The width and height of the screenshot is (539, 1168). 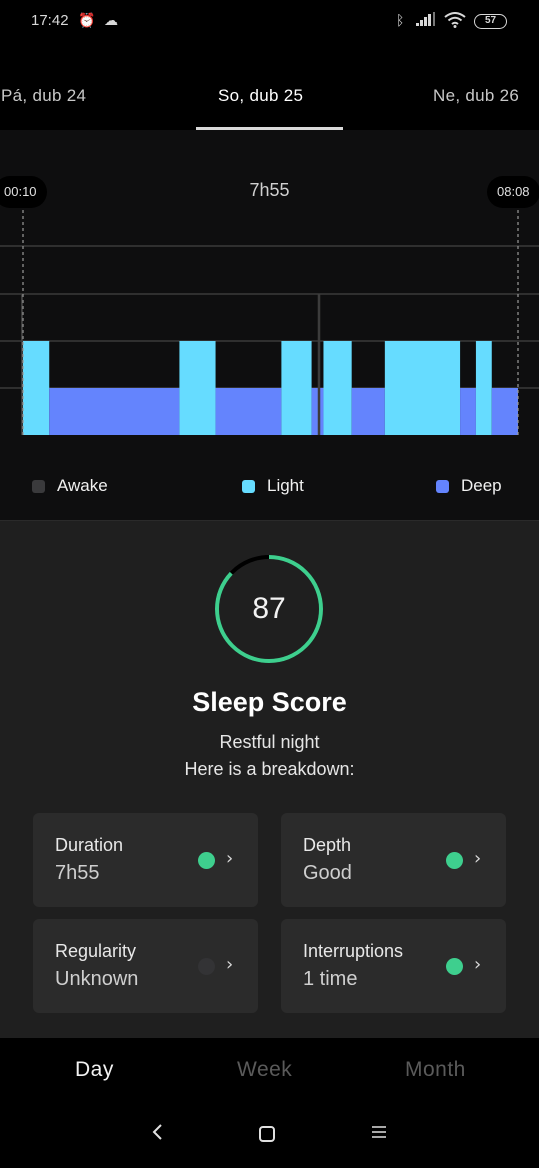 What do you see at coordinates (145, 860) in the screenshot?
I see `metric-card-duration: Duration 7h55 ›` at bounding box center [145, 860].